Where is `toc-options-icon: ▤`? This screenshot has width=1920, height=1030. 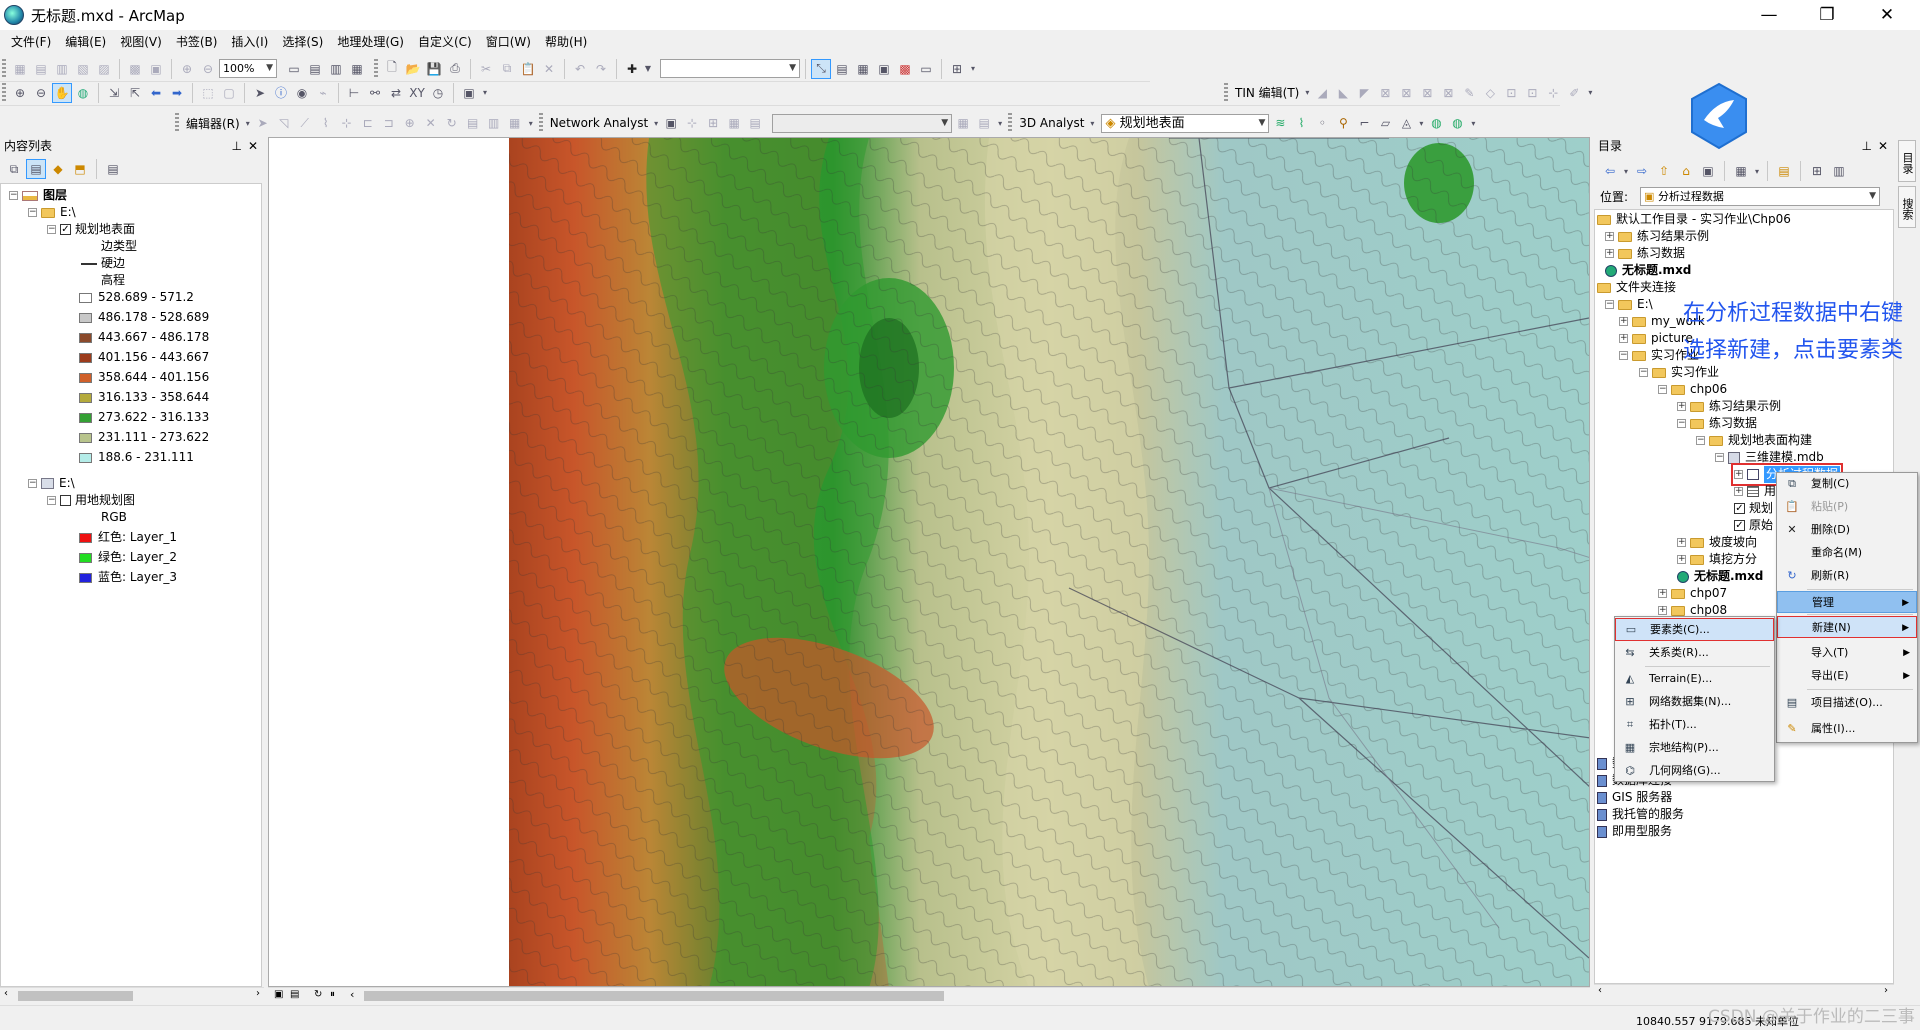
toc-options-icon: ▤ is located at coordinates (113, 169).